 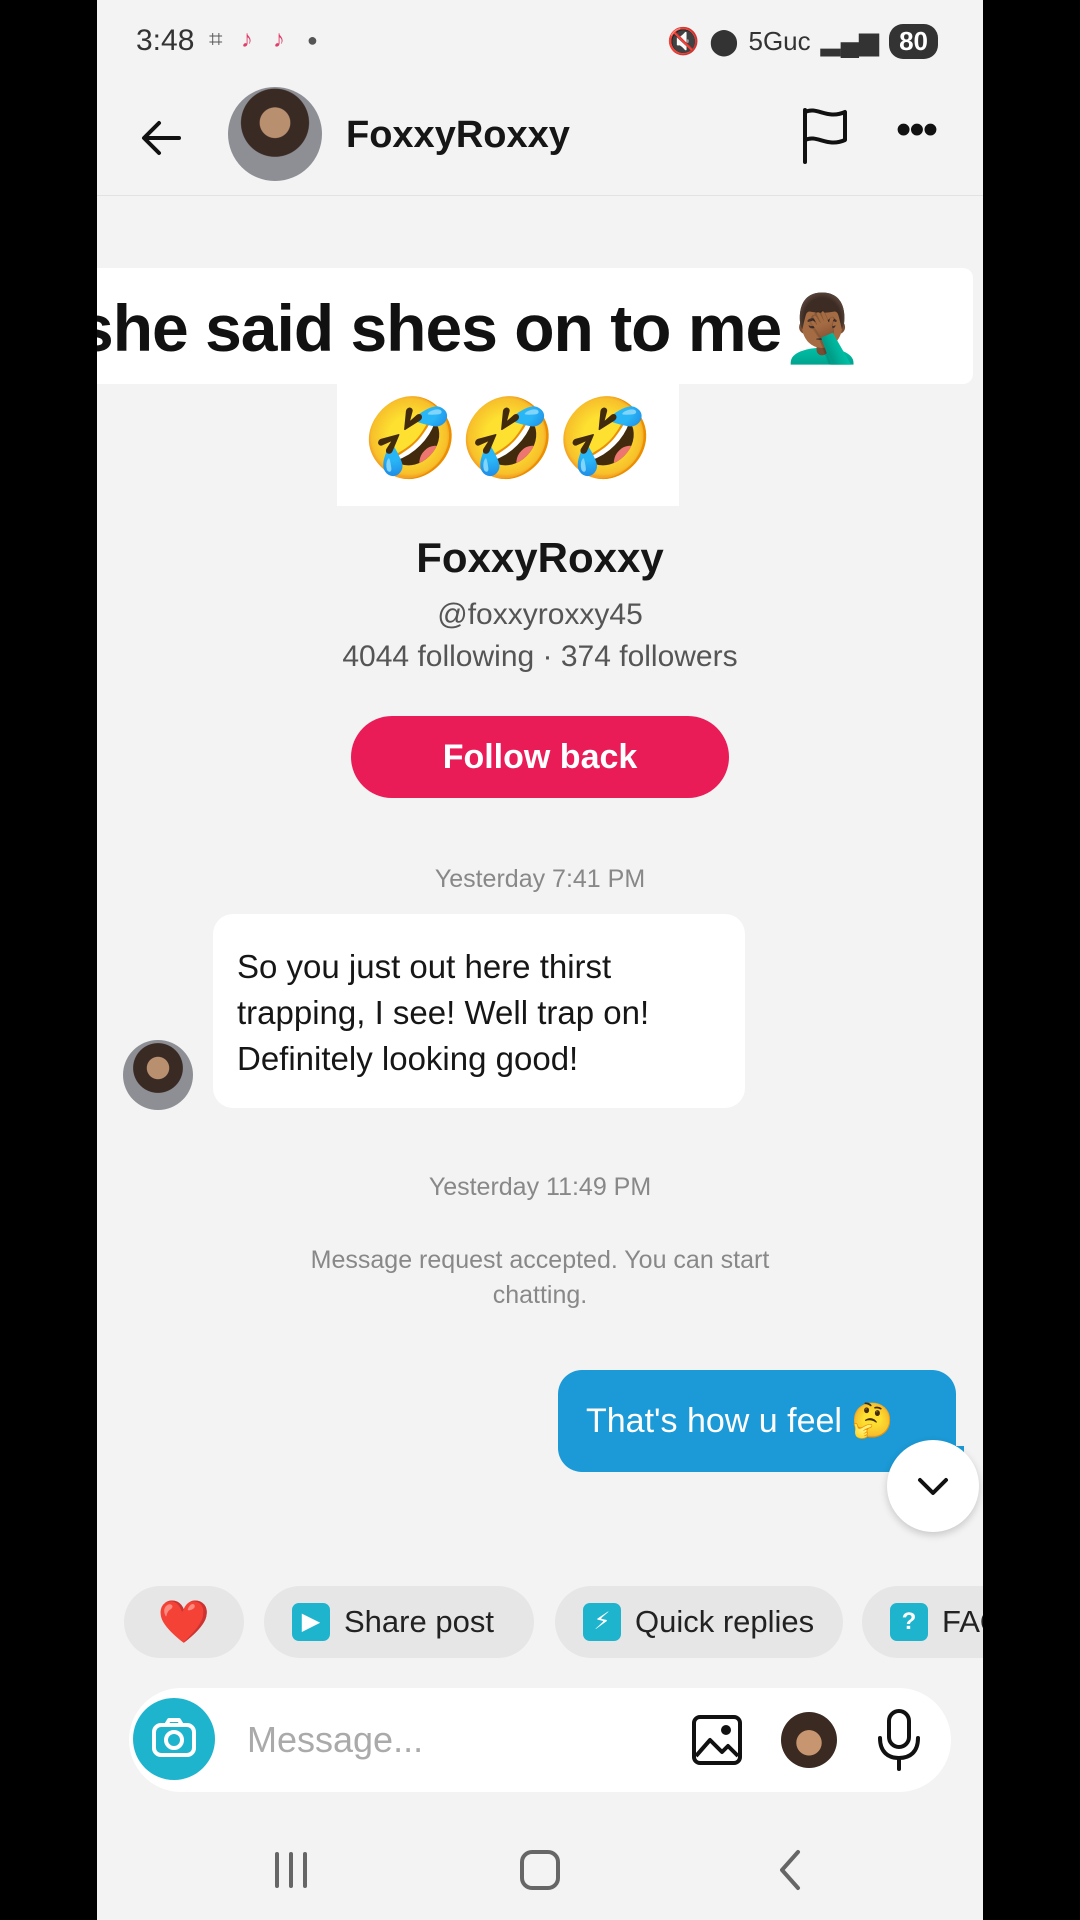 What do you see at coordinates (540, 879) in the screenshot?
I see `message-timestamp: Yesterday 7:41 PM` at bounding box center [540, 879].